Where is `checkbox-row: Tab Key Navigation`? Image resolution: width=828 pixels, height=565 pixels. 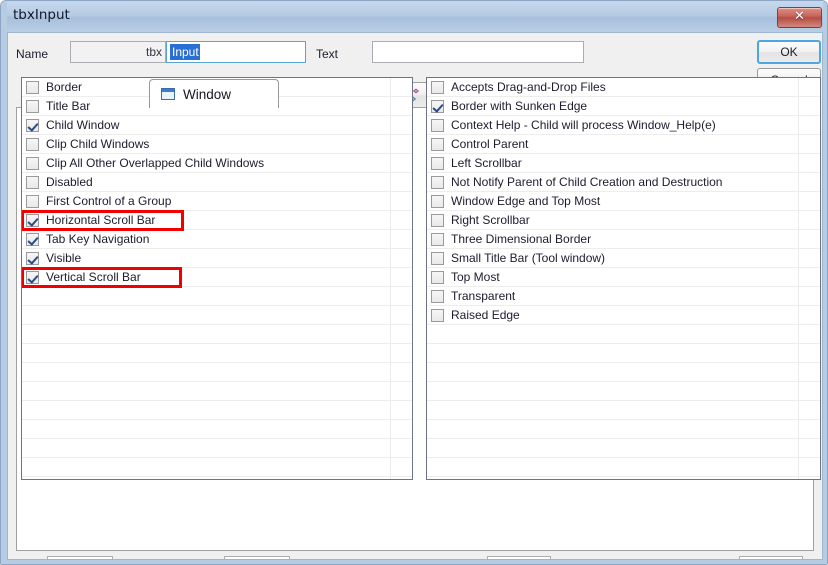 checkbox-row: Tab Key Navigation is located at coordinates (217, 239).